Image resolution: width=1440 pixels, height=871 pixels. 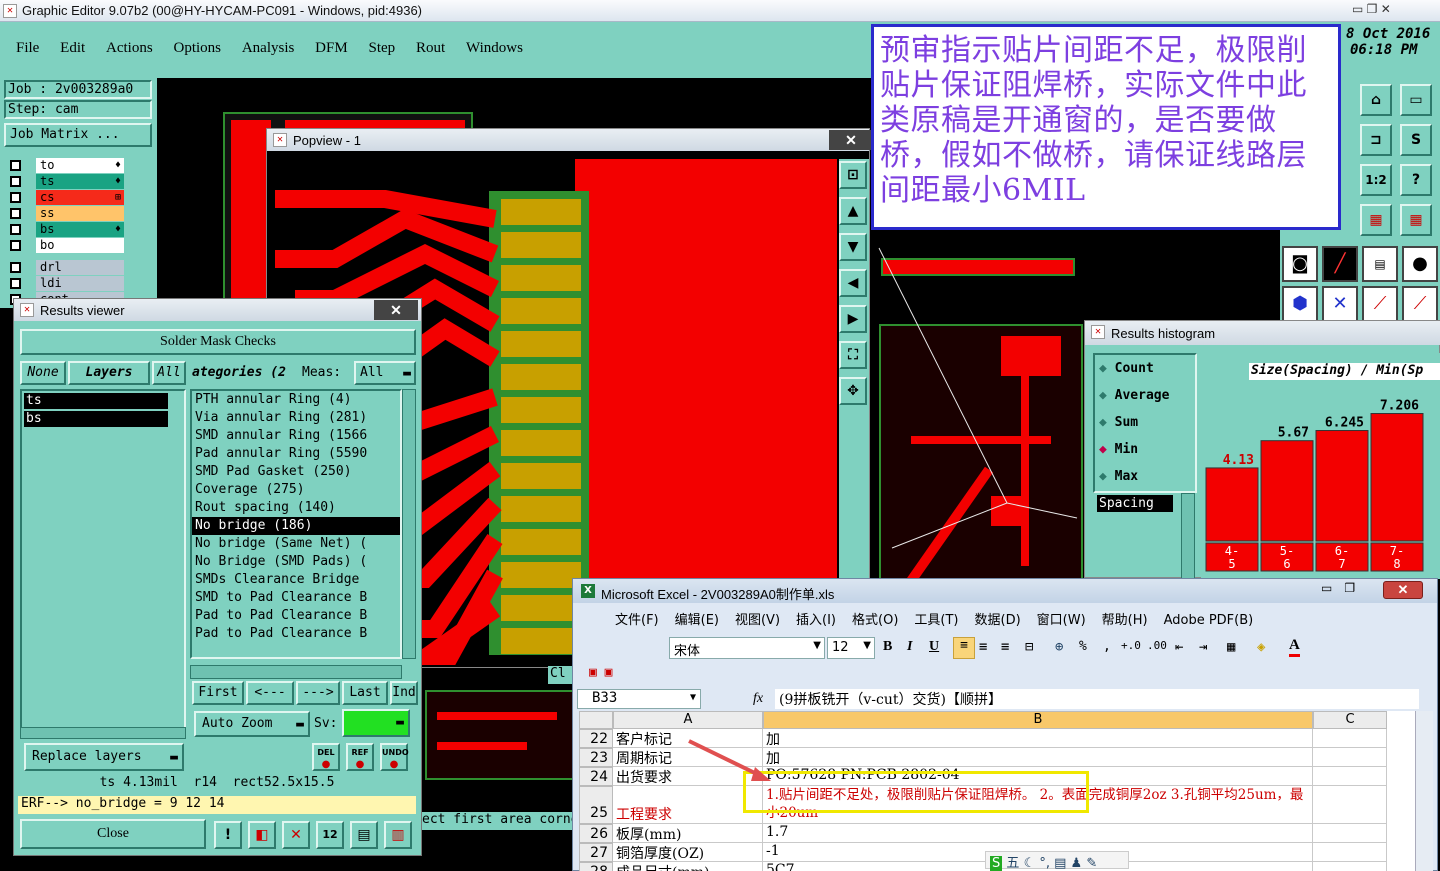 I want to click on row-header: 25, so click(x=596, y=805).